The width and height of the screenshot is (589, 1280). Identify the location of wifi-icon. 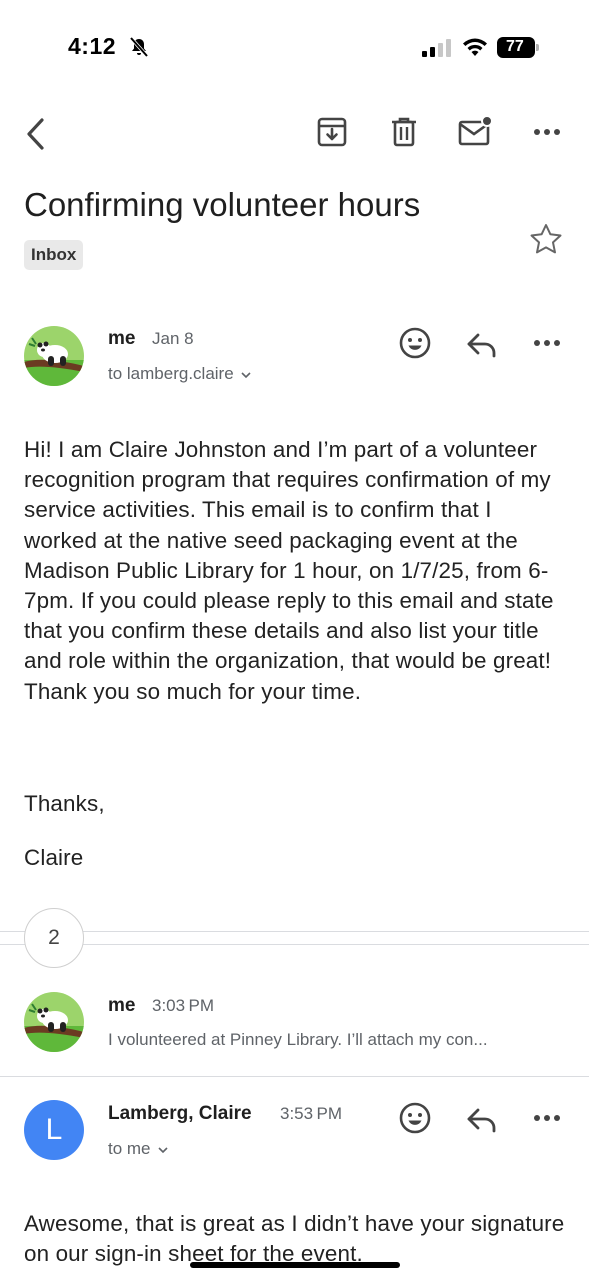
(475, 47).